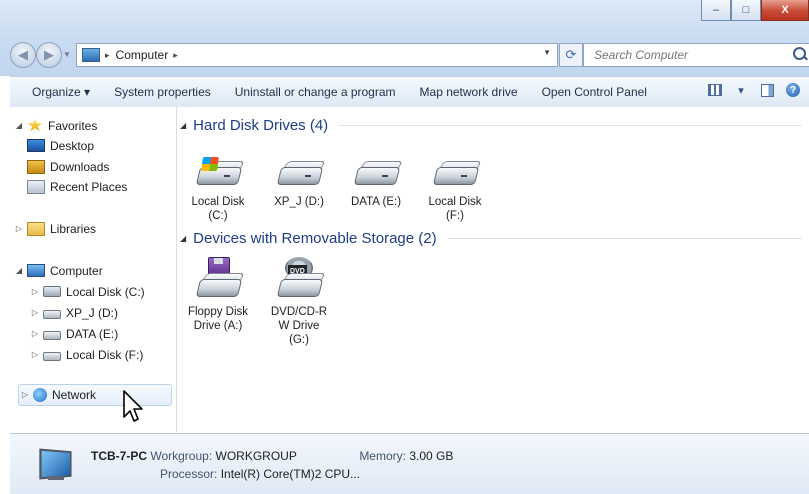 The image size is (809, 494). What do you see at coordinates (218, 295) in the screenshot?
I see `drive-floppy-a: Floppy Disk Drive (A:)` at bounding box center [218, 295].